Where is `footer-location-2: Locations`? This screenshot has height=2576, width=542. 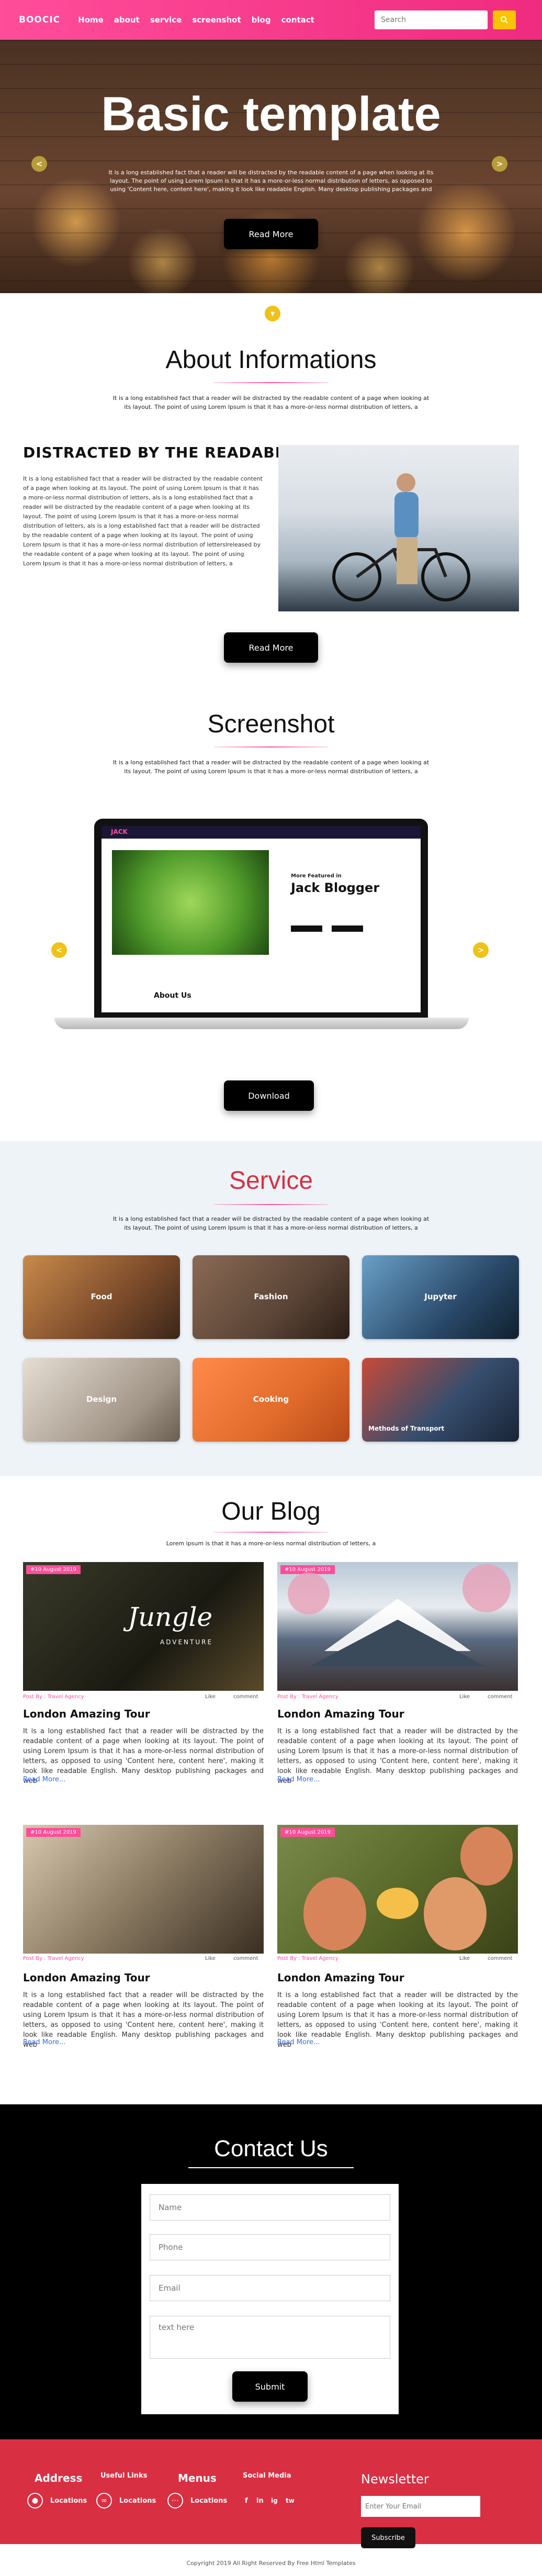 footer-location-2: Locations is located at coordinates (137, 2501).